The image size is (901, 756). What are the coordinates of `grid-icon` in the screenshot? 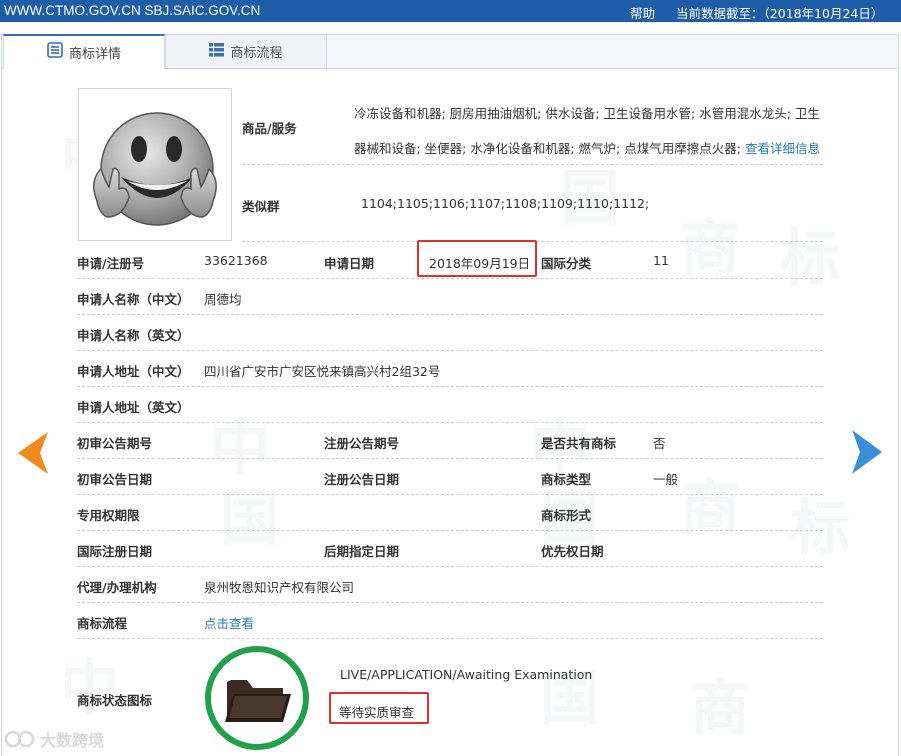 It's located at (217, 51).